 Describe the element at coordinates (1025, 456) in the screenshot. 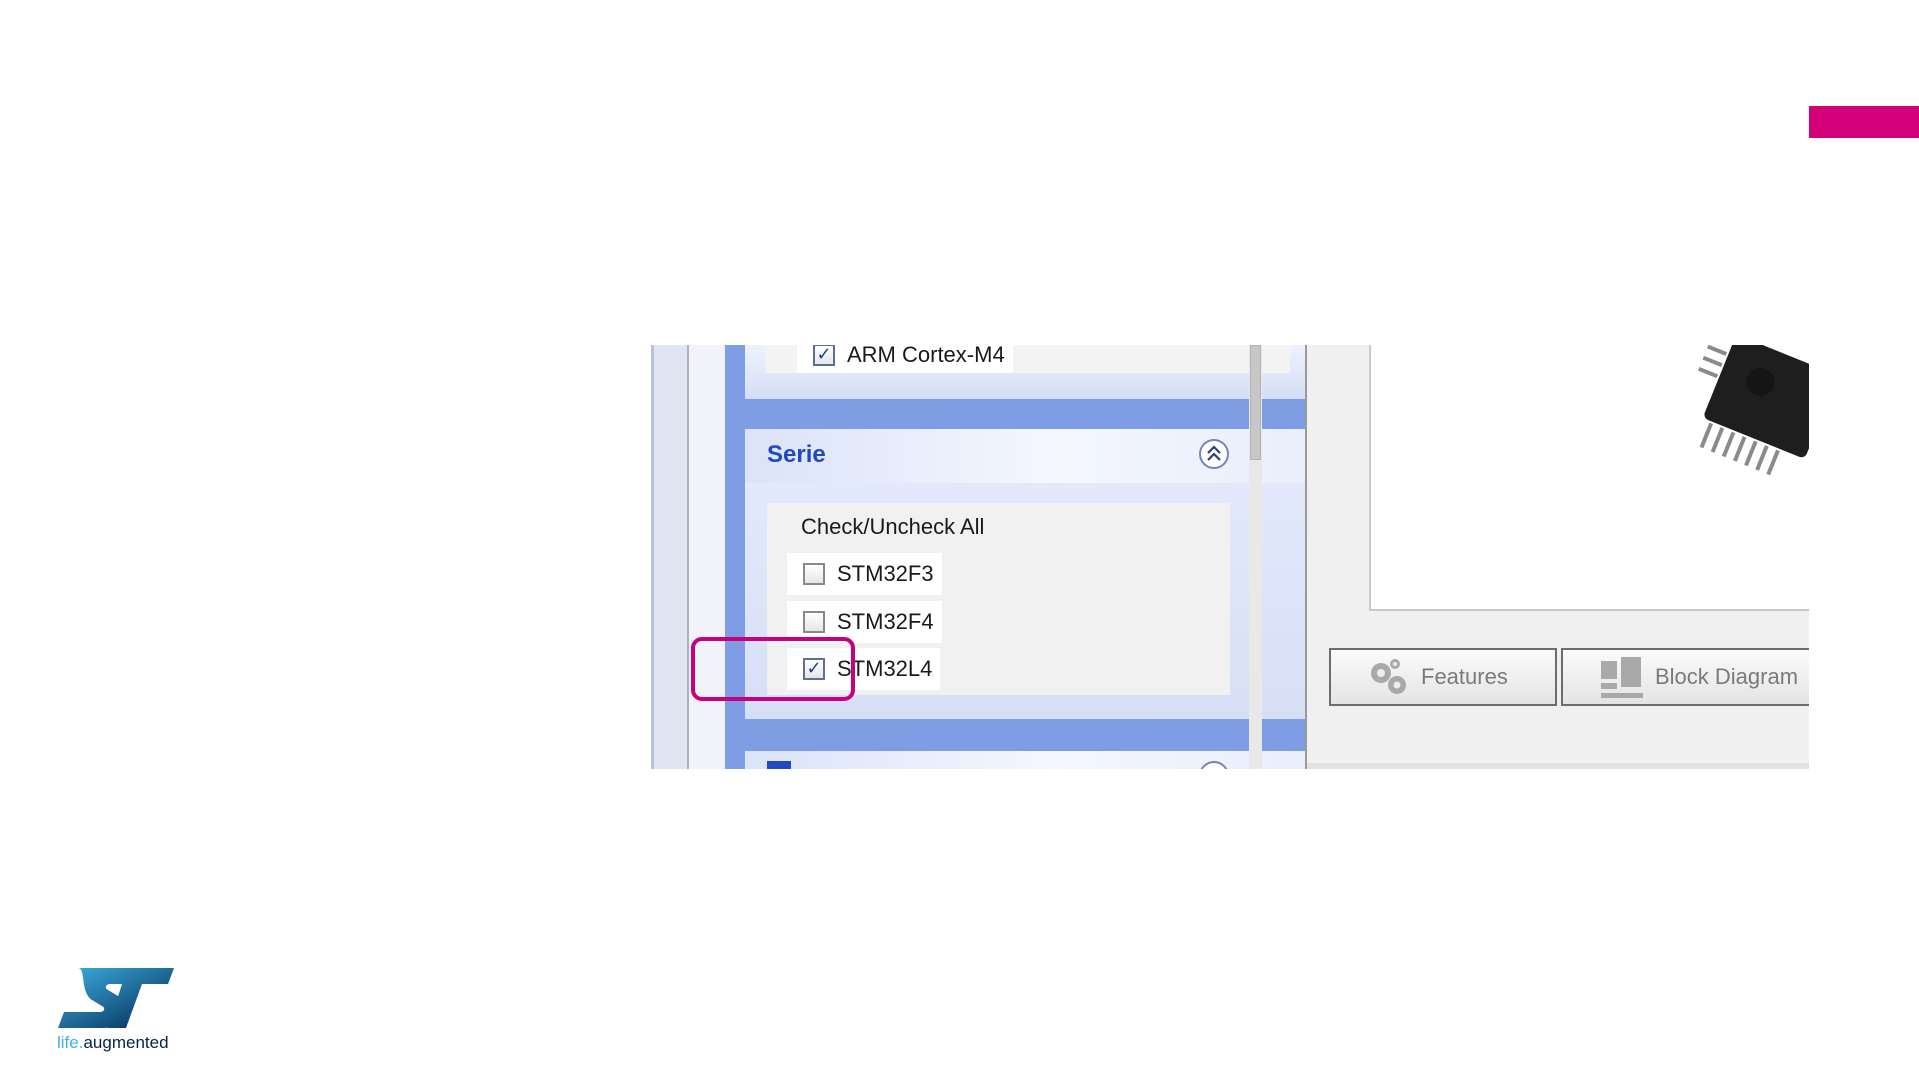

I see `serie-header: Serie` at that location.